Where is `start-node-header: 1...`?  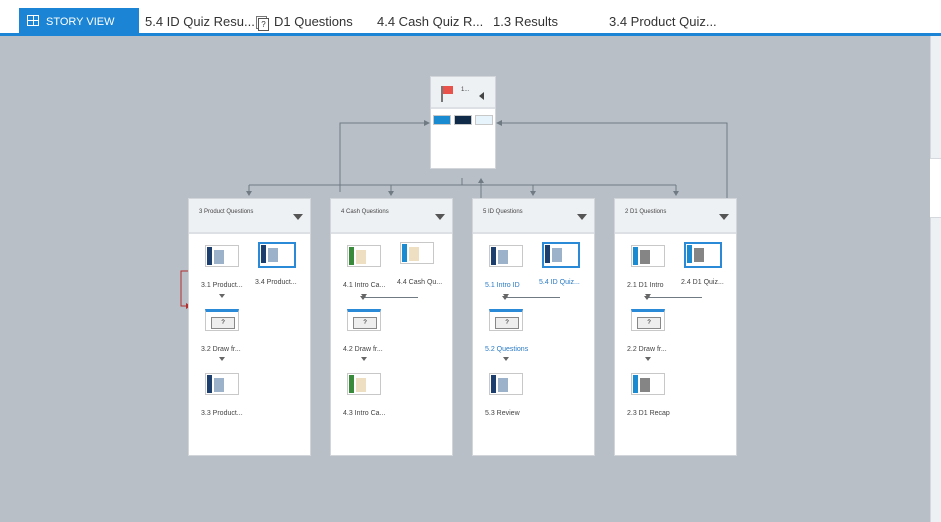 start-node-header: 1... is located at coordinates (463, 93).